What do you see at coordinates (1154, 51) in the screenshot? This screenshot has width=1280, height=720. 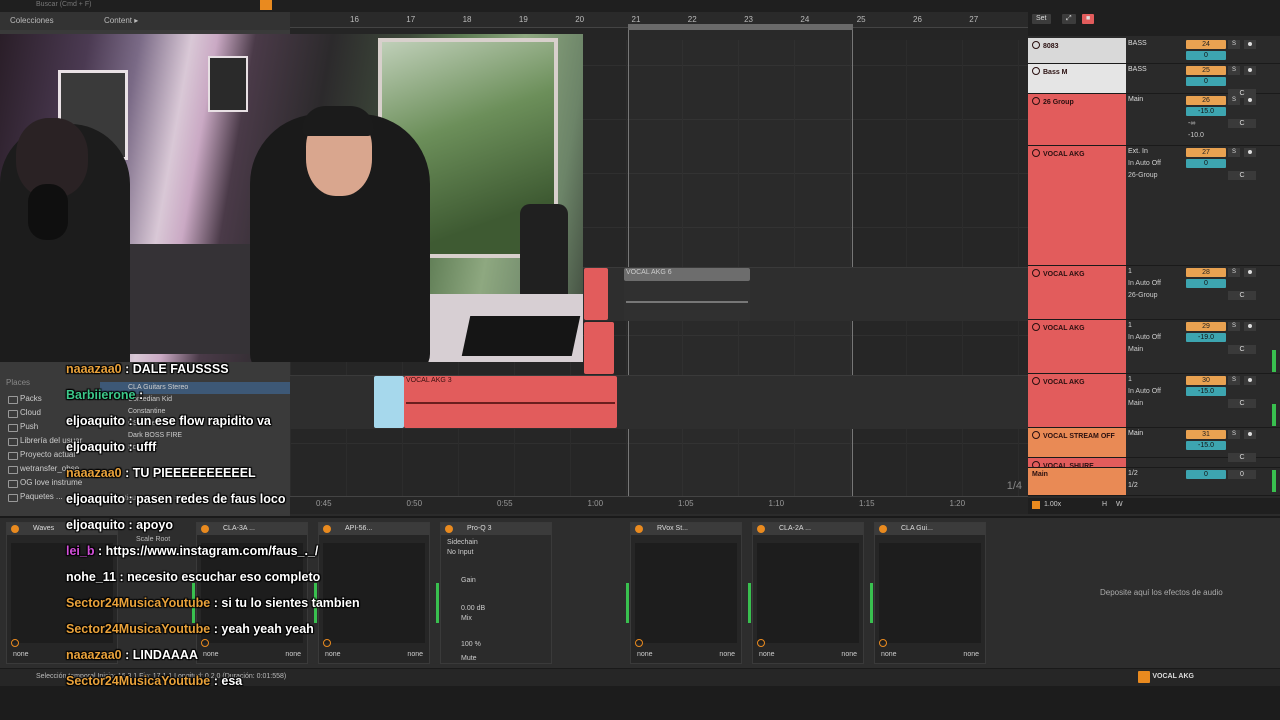 I see `mixer-track: 8083 BASS 24 0 S` at bounding box center [1154, 51].